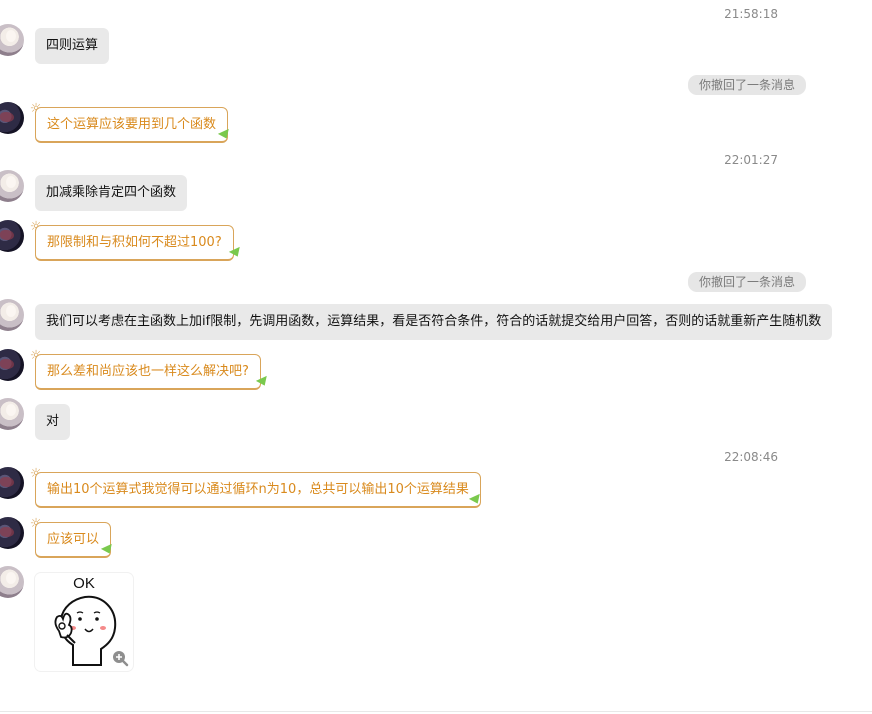  What do you see at coordinates (436, 711) in the screenshot?
I see `divider` at bounding box center [436, 711].